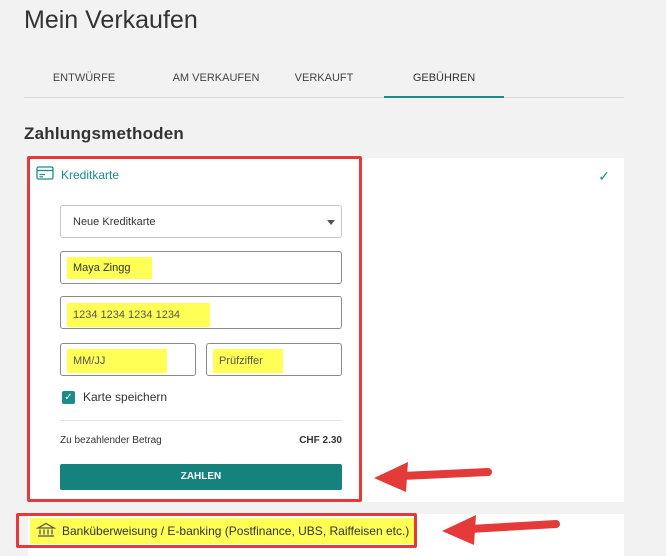  What do you see at coordinates (331, 222) in the screenshot?
I see `chevron-down-icon` at bounding box center [331, 222].